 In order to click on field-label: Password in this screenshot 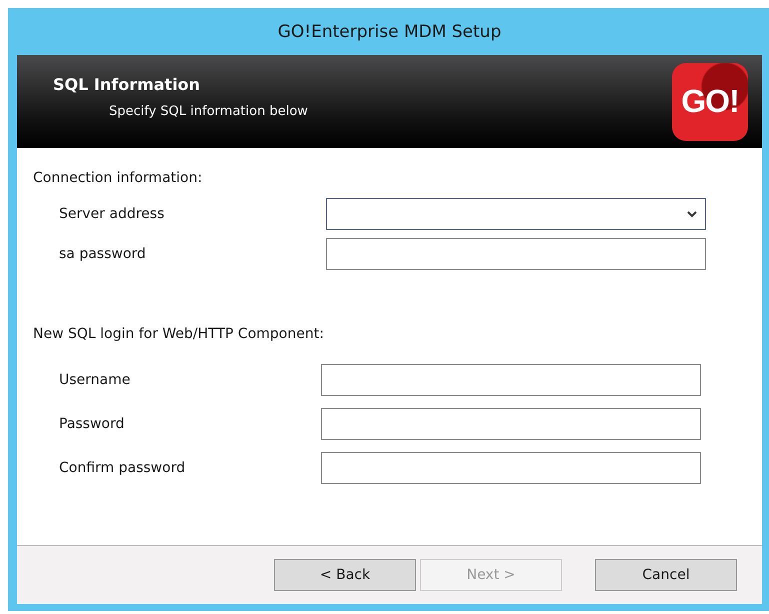, I will do `click(92, 424)`.